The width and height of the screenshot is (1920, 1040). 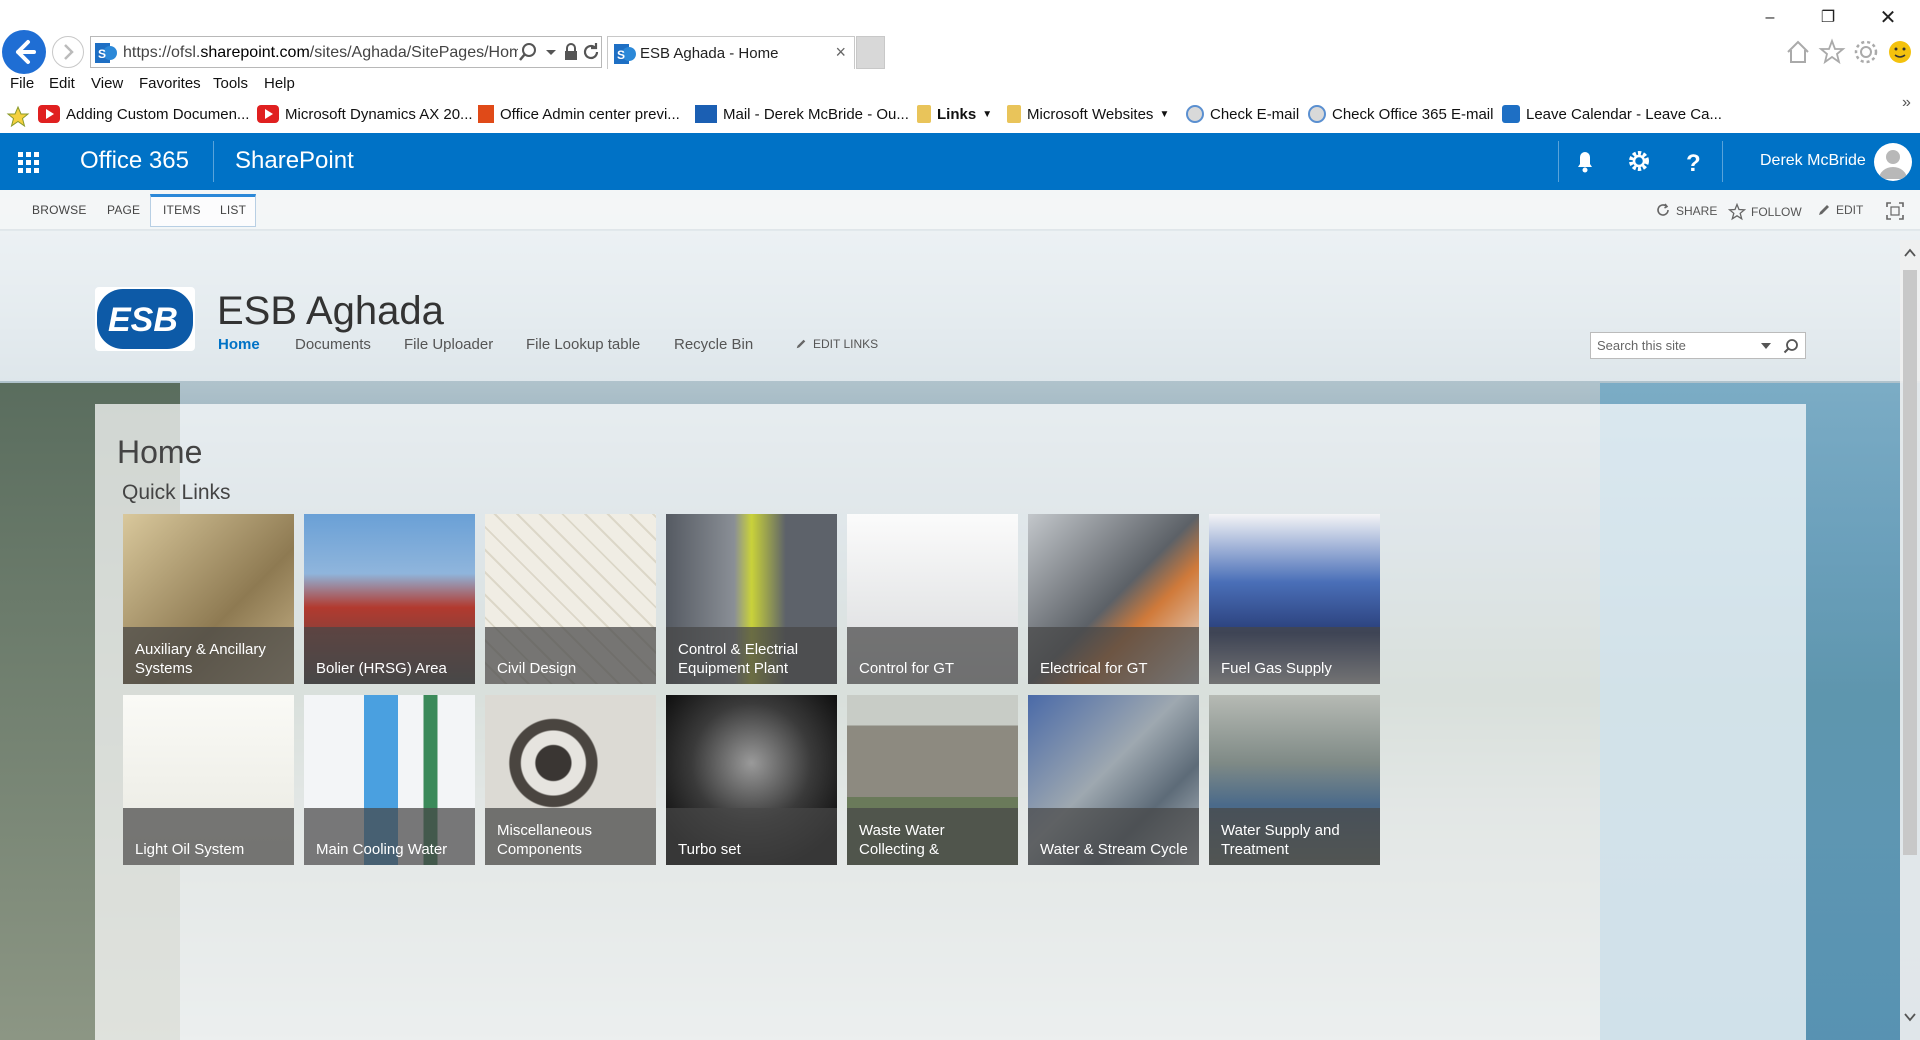 I want to click on nav-home: Home, so click(x=239, y=344).